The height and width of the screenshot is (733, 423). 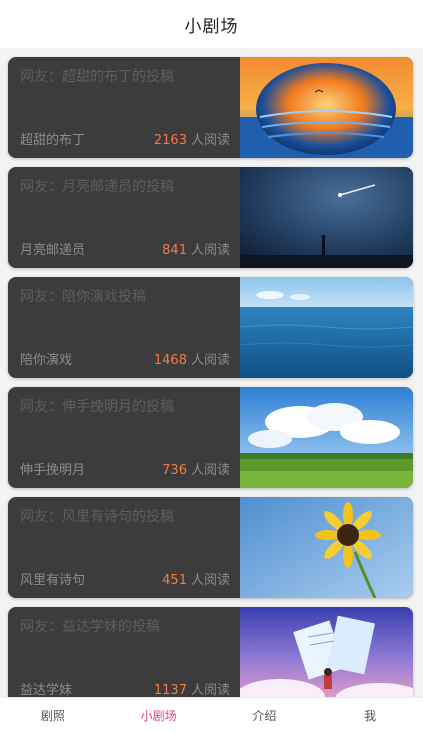 What do you see at coordinates (159, 715) in the screenshot?
I see `tab-mini-theater: 小剧场` at bounding box center [159, 715].